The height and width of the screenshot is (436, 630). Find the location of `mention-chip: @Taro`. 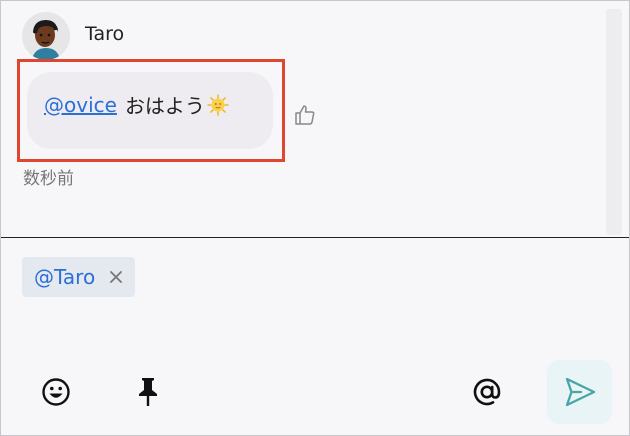

mention-chip: @Taro is located at coordinates (79, 277).